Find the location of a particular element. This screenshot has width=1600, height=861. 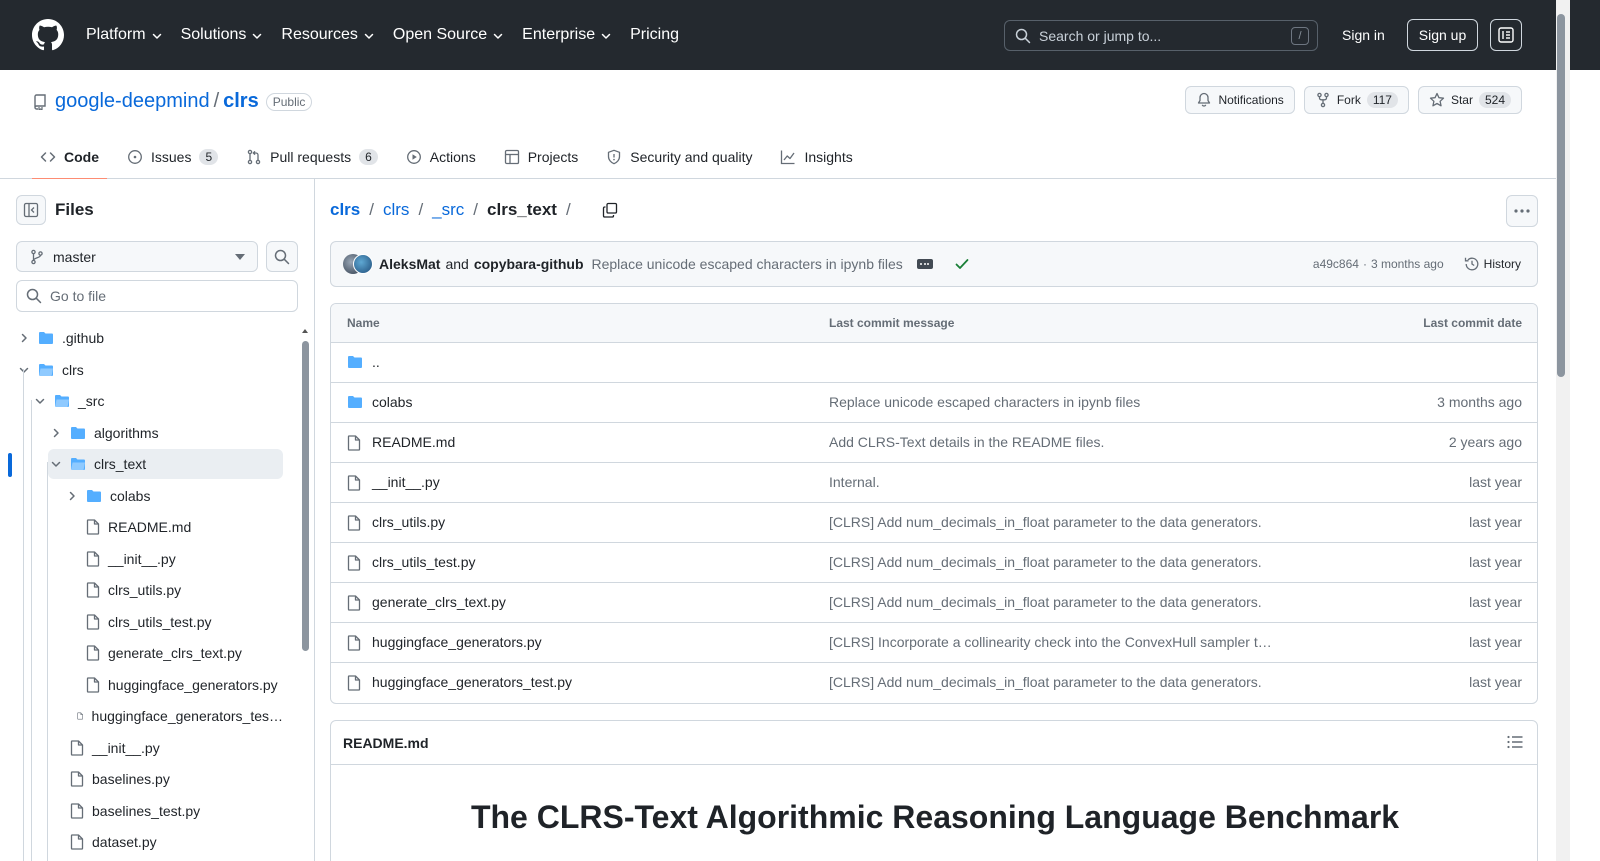

page-scrollbar is located at coordinates (1563, 430).